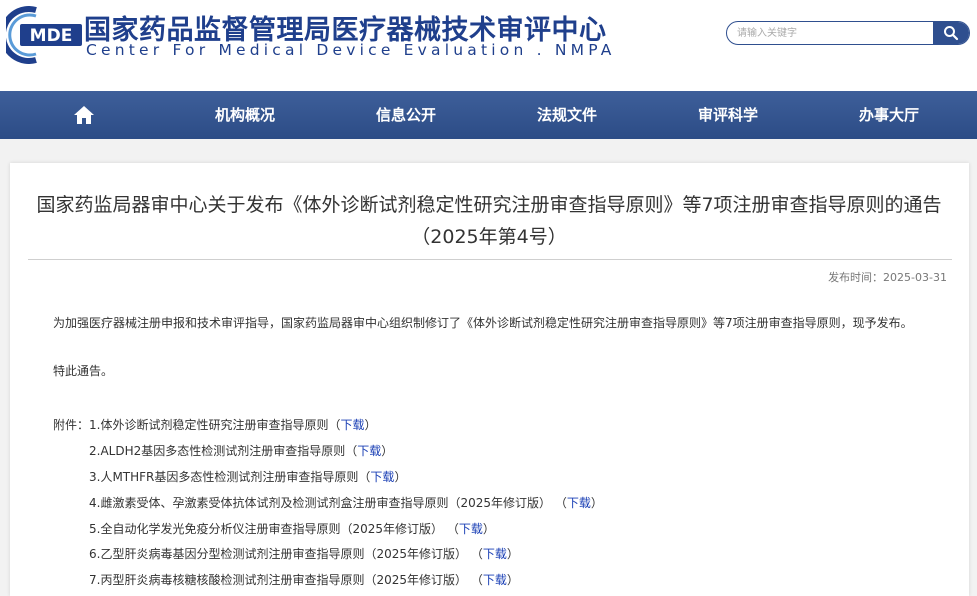 This screenshot has height=596, width=977. Describe the element at coordinates (266, 529) in the screenshot. I see `attachment-name: 5.全自动化学发光免疫分析仪注册审查指导原则（2025年修订版）` at that location.